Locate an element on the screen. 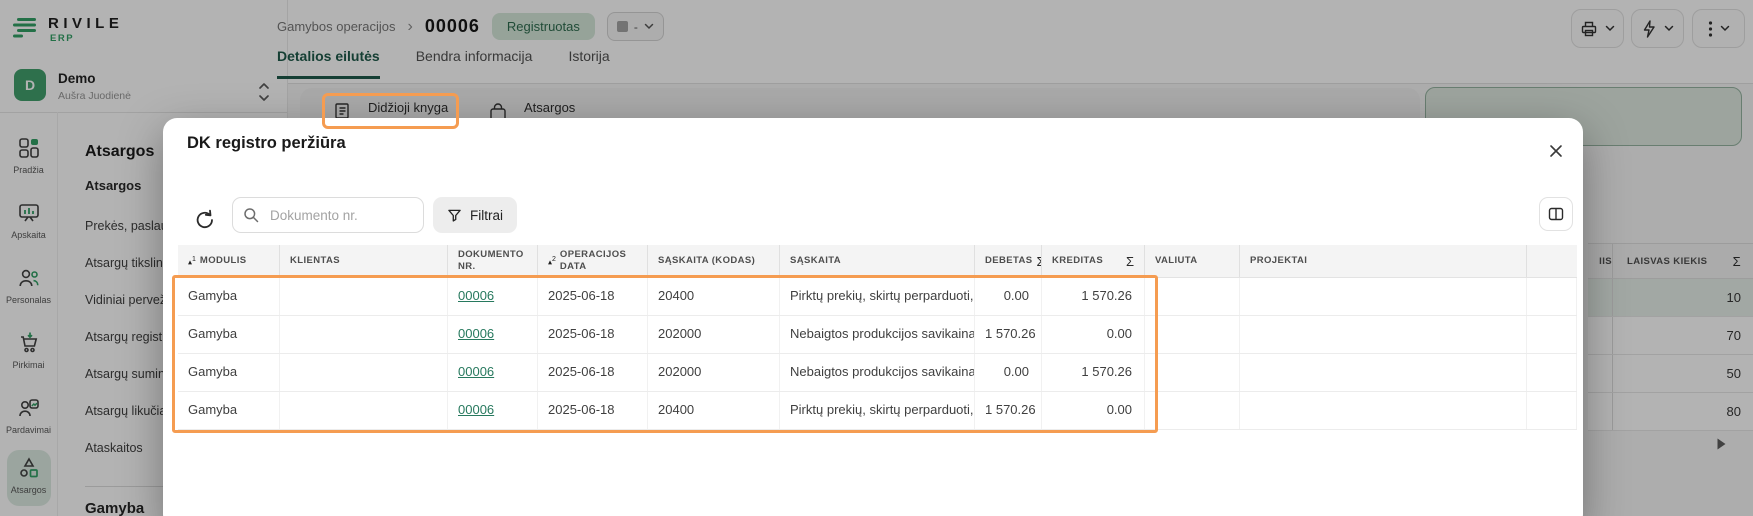  column-label: OPERACIJOS DATA is located at coordinates (593, 260).